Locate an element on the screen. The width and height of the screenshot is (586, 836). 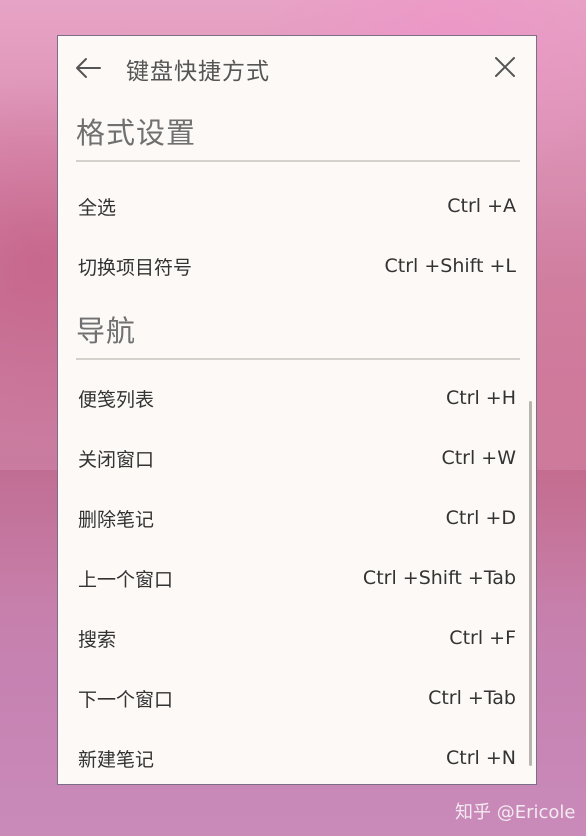
arrow-left-icon is located at coordinates (88, 68).